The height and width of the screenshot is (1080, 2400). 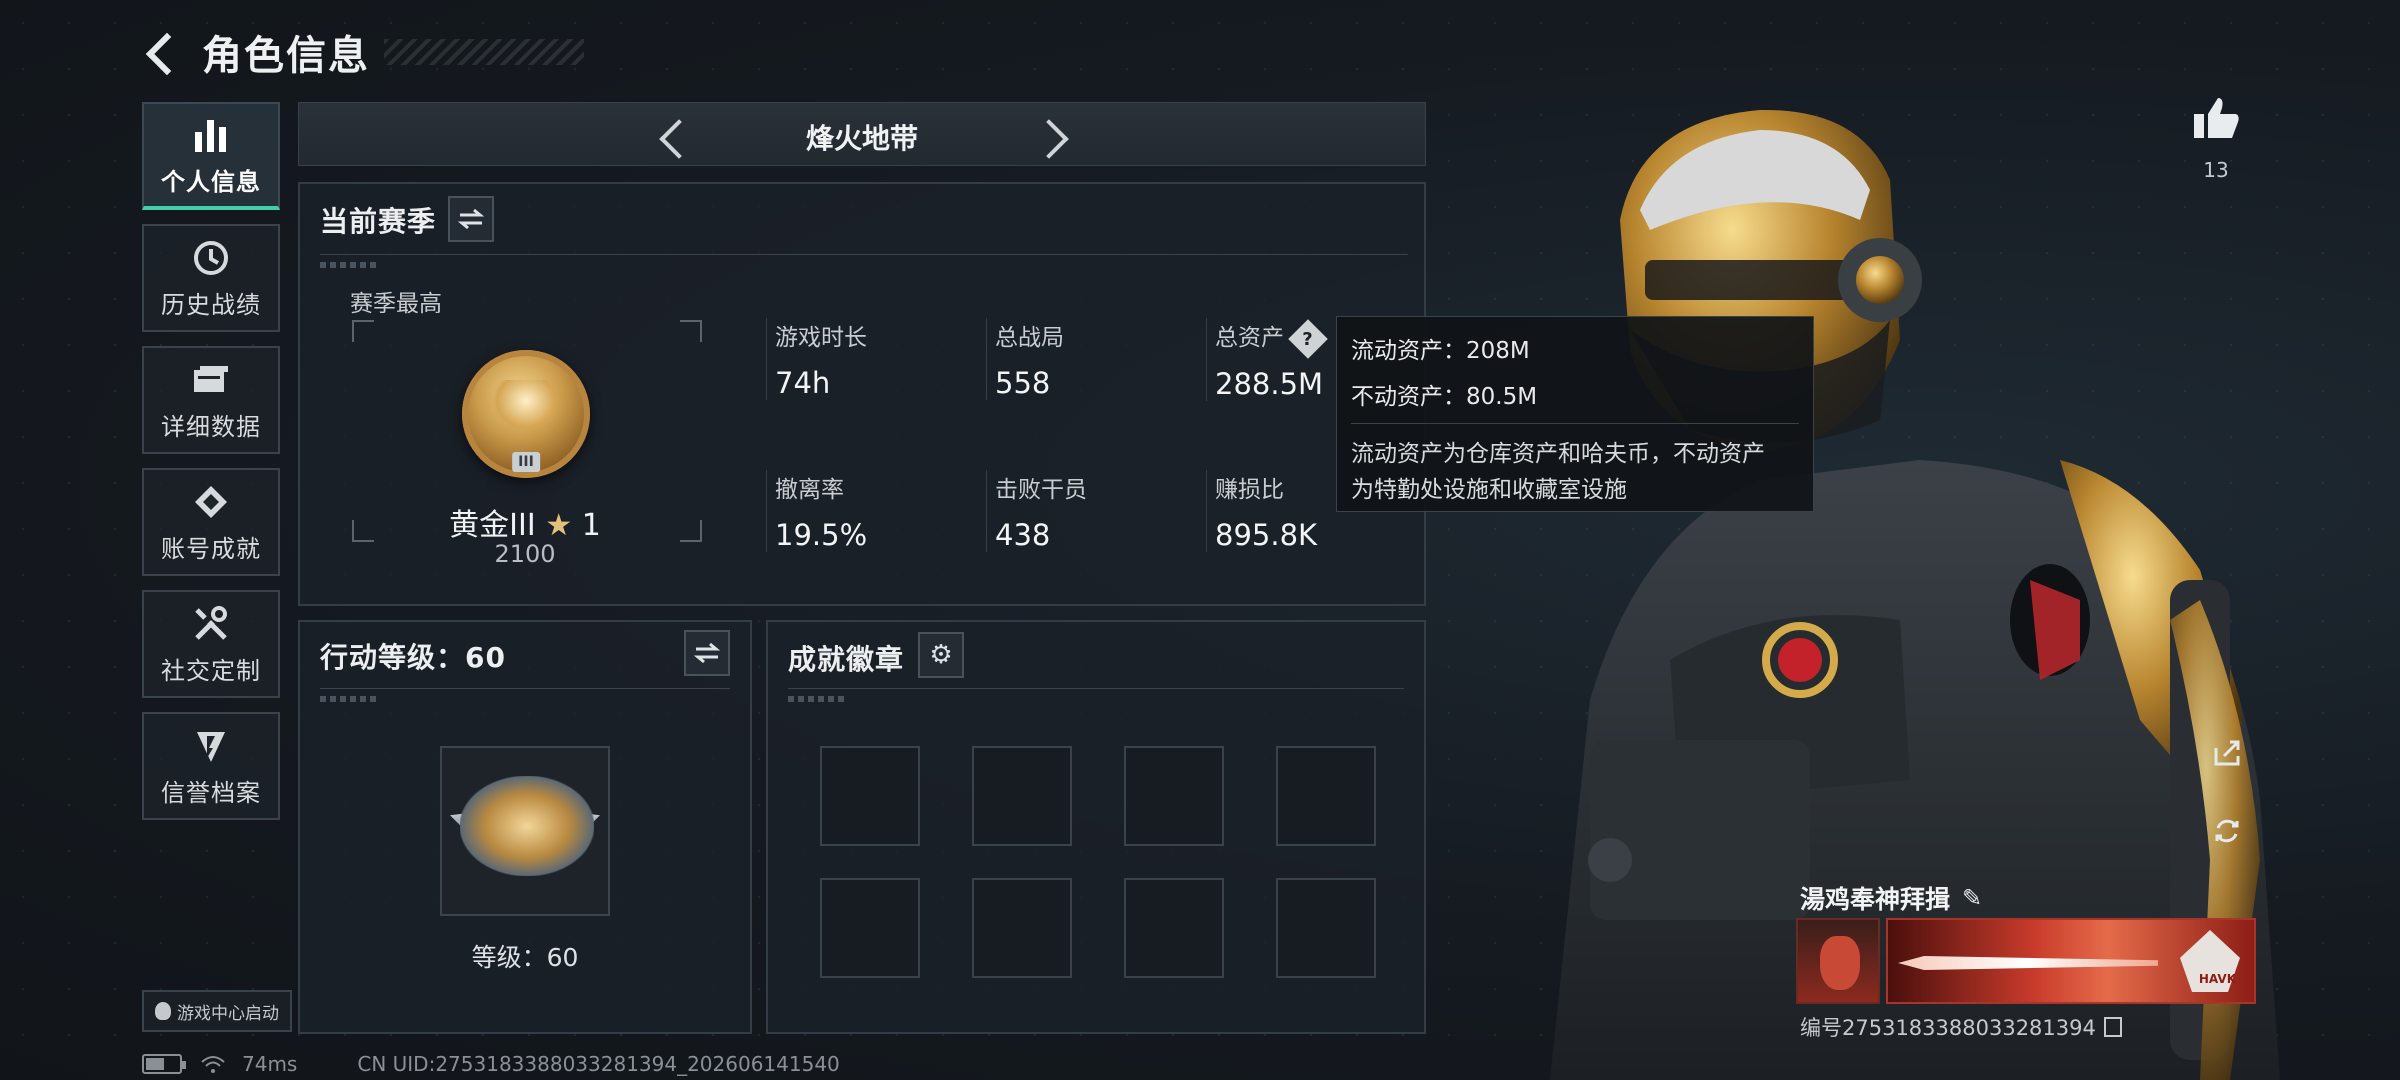 I want to click on stat-label: 撤离率, so click(x=809, y=490).